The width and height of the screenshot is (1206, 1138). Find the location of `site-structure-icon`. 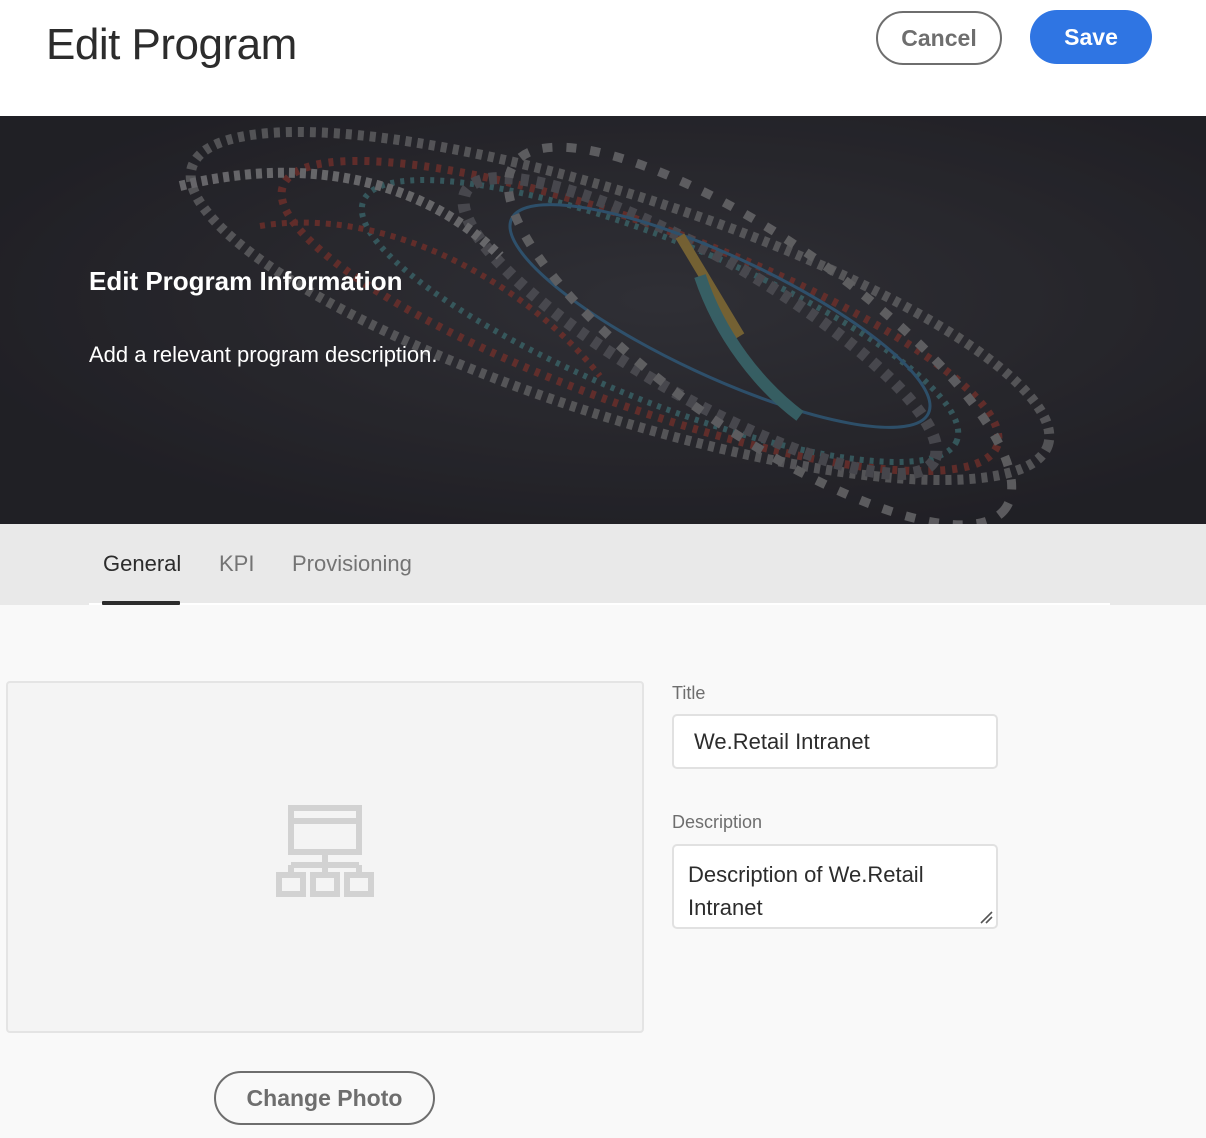

site-structure-icon is located at coordinates (325, 851).